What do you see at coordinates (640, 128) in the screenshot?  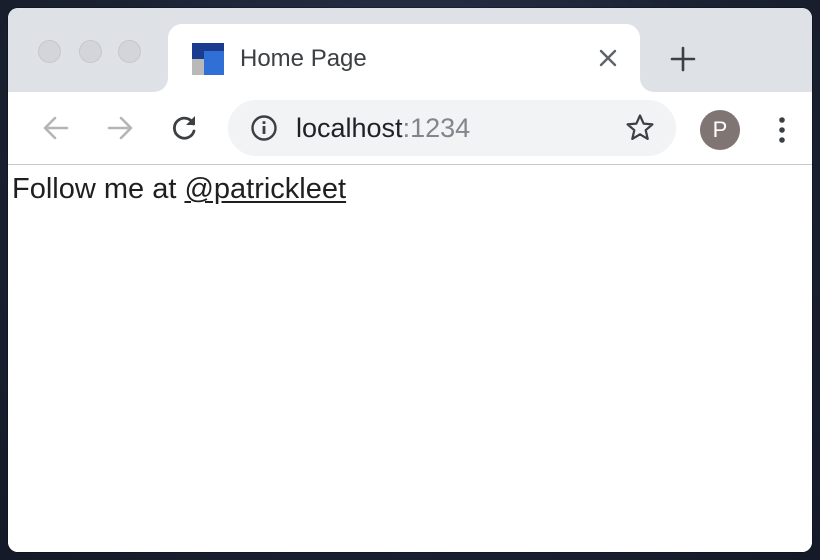 I see `star-icon` at bounding box center [640, 128].